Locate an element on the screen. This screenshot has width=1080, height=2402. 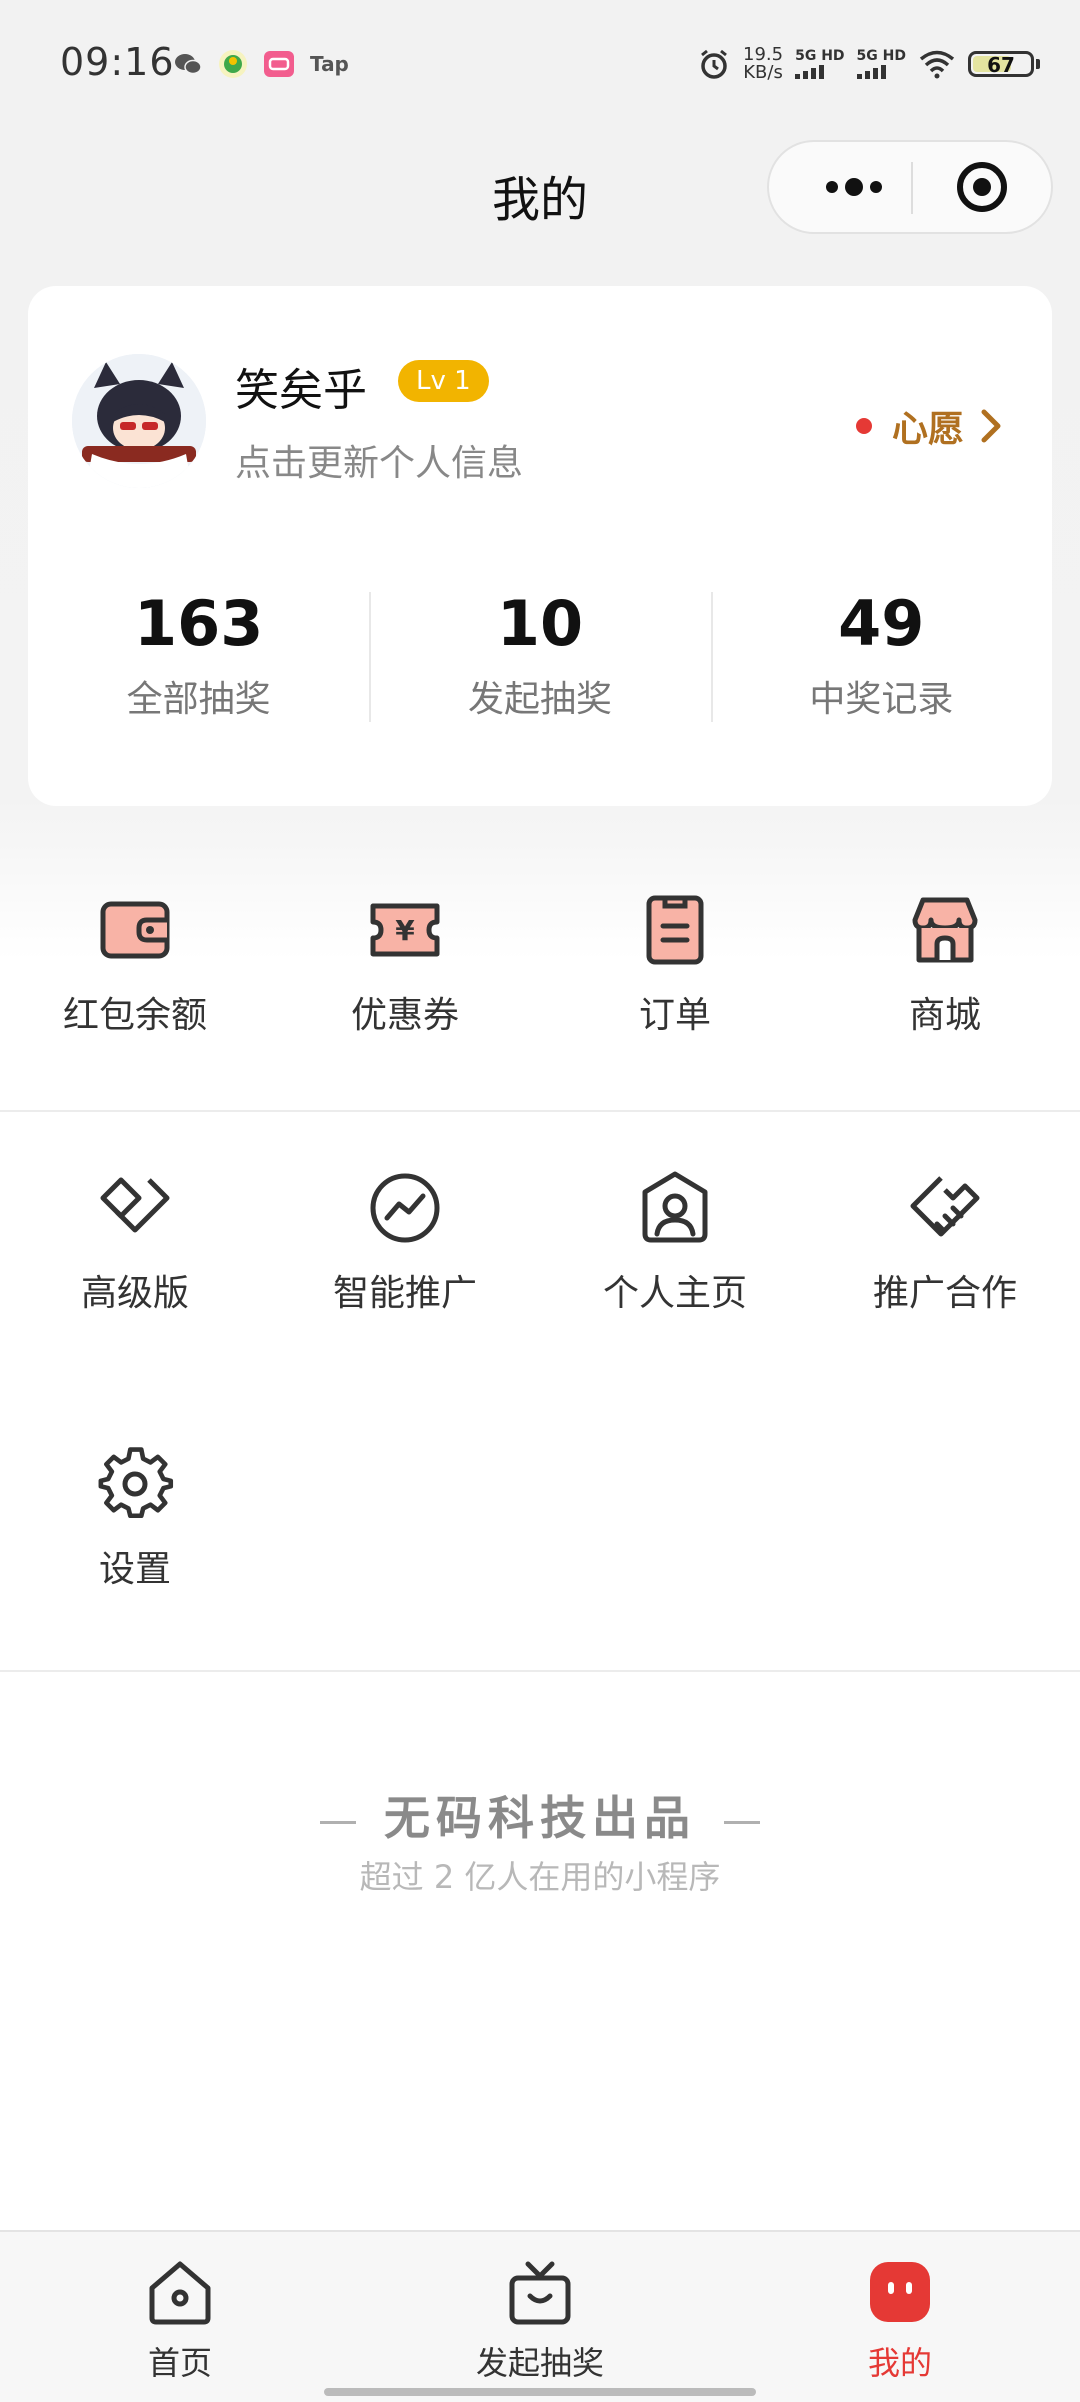
status-indicators: 19.5 KB/s 5G HD 5G HD 67 is located at coordinates (868, 64).